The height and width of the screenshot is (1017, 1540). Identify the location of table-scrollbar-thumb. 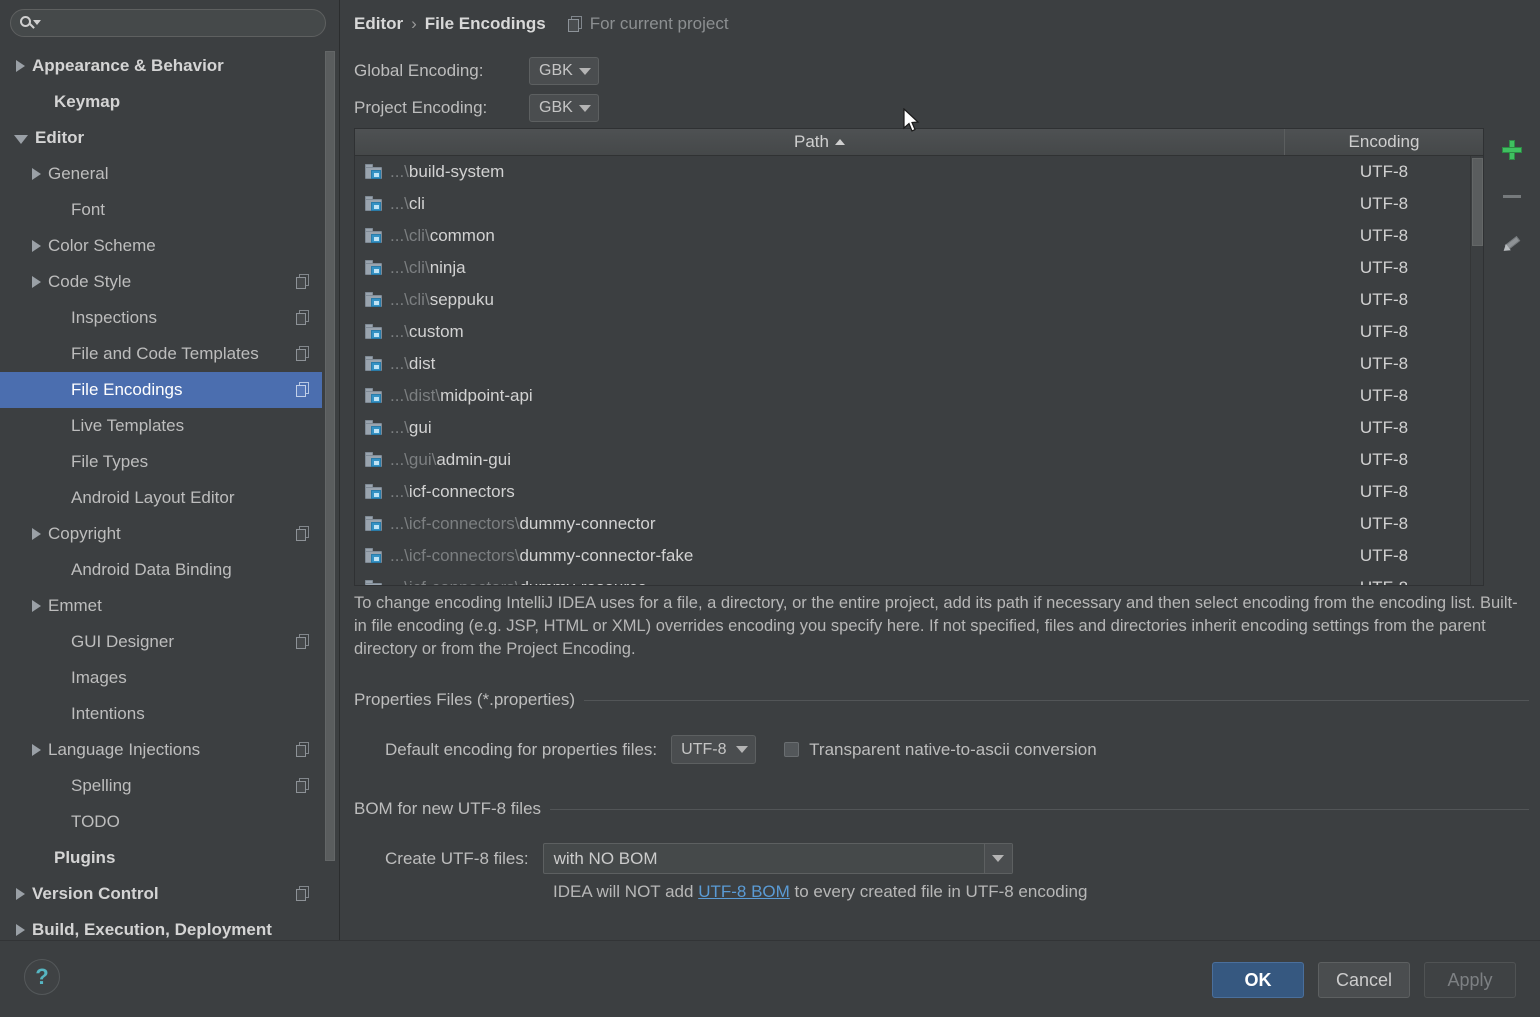
(1477, 202).